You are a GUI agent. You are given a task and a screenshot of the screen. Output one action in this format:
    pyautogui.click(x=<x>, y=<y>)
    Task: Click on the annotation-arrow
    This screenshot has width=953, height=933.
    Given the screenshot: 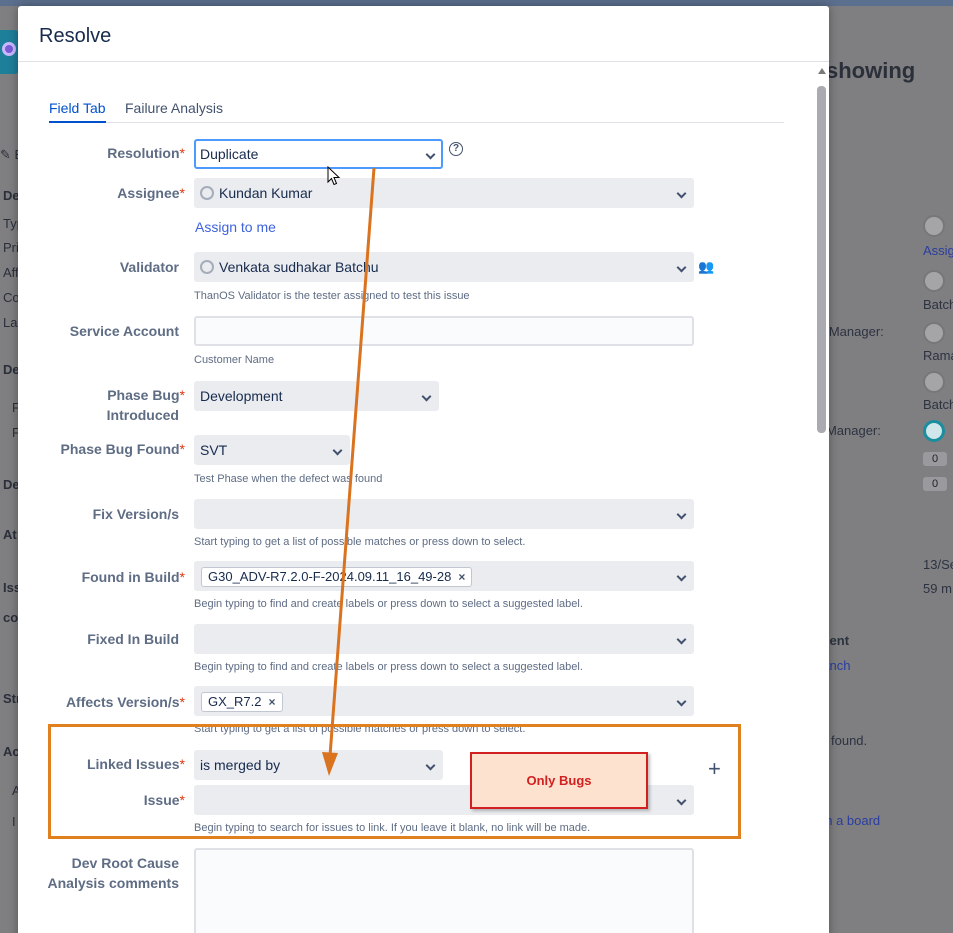 What is the action you would take?
    pyautogui.click(x=349, y=471)
    